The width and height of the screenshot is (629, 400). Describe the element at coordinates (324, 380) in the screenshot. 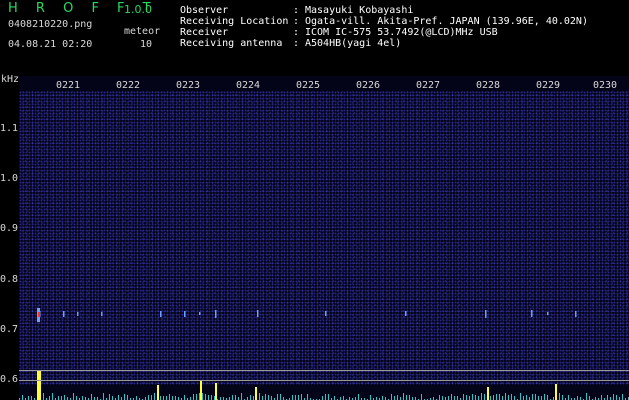

I see `histogram-threshold-line` at that location.